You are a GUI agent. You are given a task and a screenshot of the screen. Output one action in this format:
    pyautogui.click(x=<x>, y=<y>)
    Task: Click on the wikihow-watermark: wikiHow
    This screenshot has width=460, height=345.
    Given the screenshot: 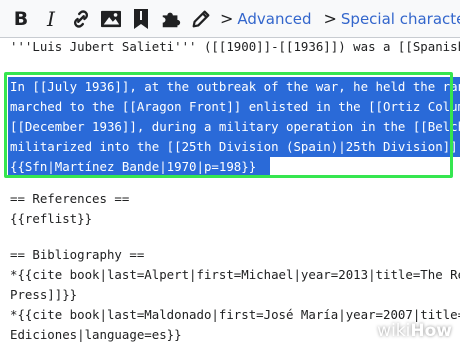 What is the action you would take?
    pyautogui.click(x=414, y=331)
    